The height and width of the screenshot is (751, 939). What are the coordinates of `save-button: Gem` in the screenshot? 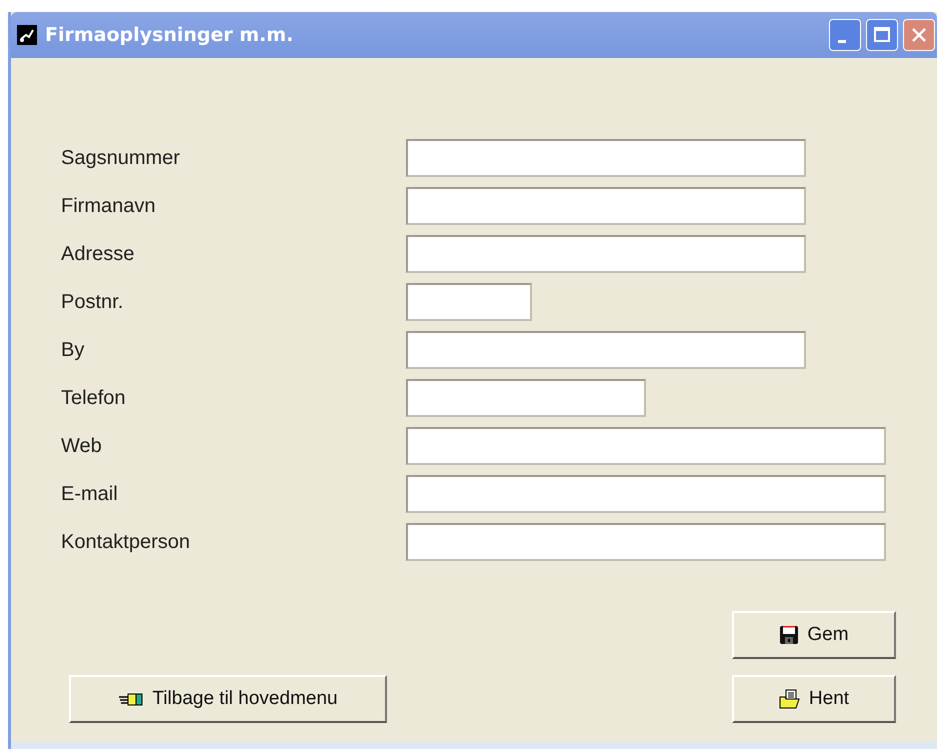 It's located at (814, 635).